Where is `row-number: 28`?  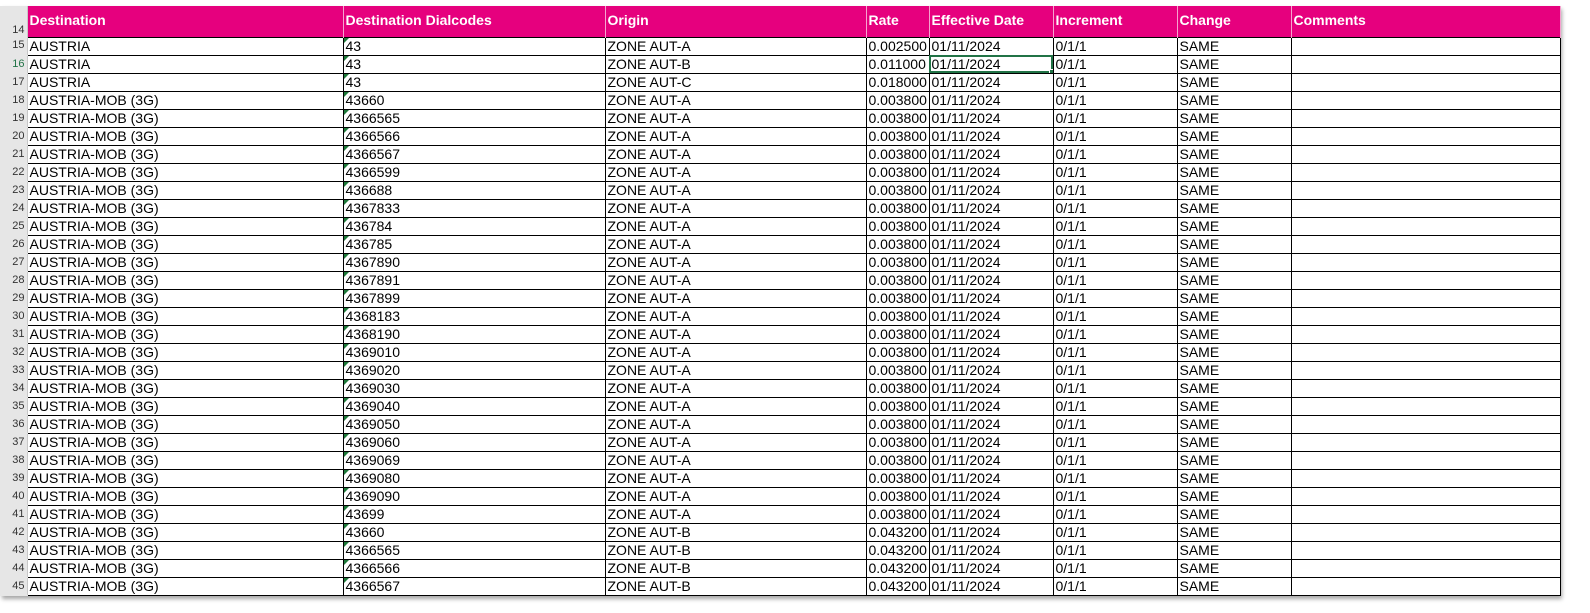
row-number: 28 is located at coordinates (14, 280).